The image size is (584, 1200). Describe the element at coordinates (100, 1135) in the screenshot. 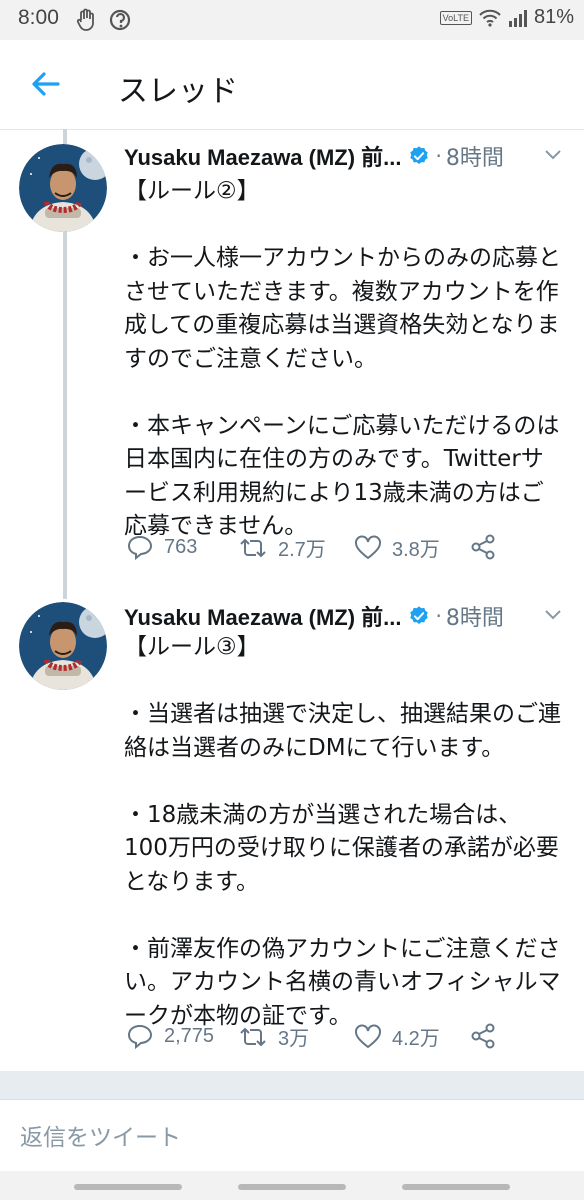

I see `reply-input: 返信をツイート` at that location.